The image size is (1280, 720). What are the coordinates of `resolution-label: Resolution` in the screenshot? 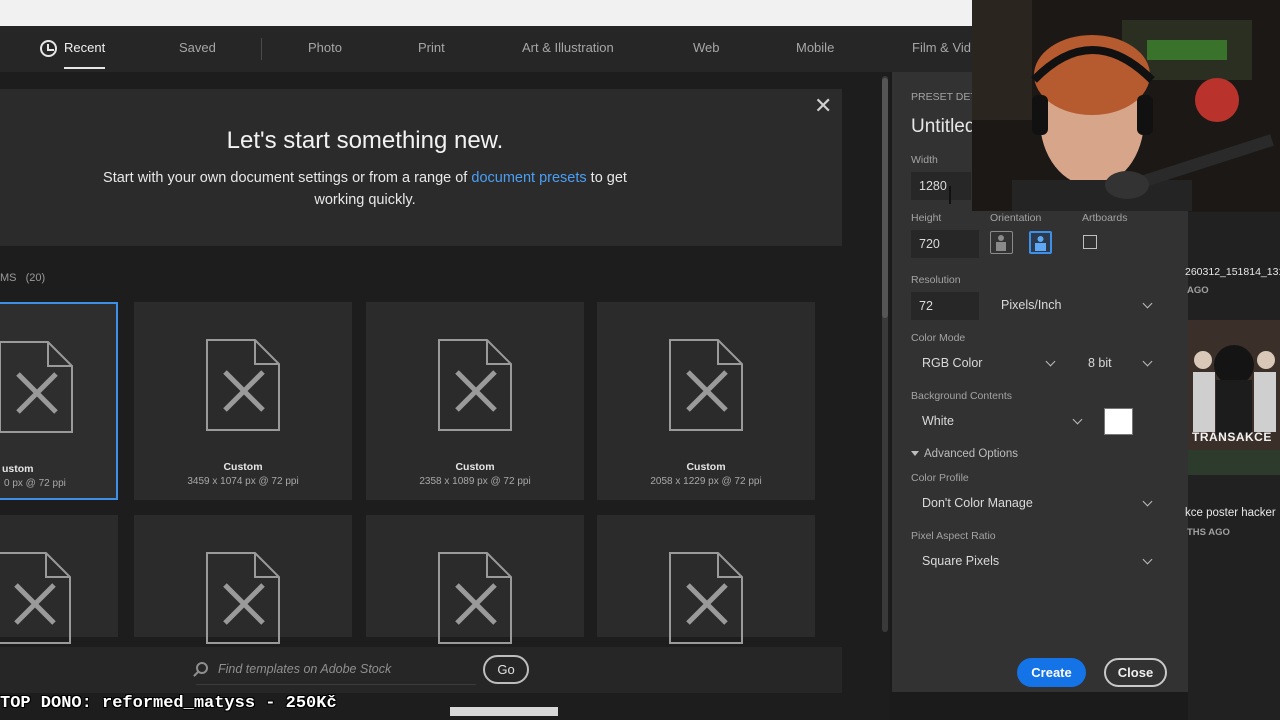 It's located at (936, 280).